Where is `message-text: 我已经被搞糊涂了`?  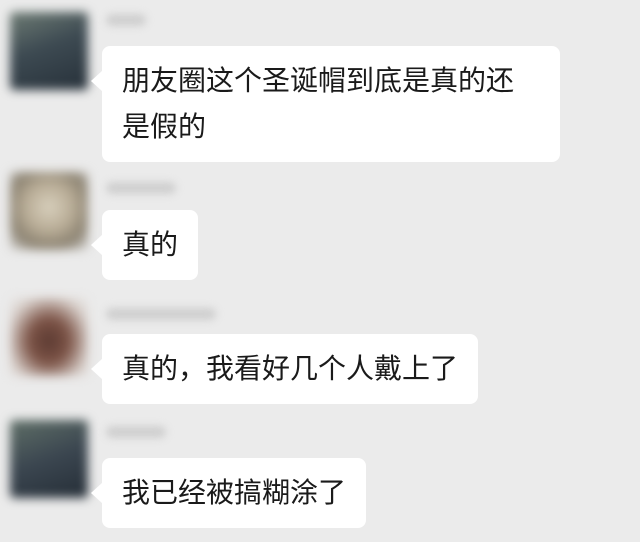
message-text: 我已经被搞糊涂了 is located at coordinates (234, 492).